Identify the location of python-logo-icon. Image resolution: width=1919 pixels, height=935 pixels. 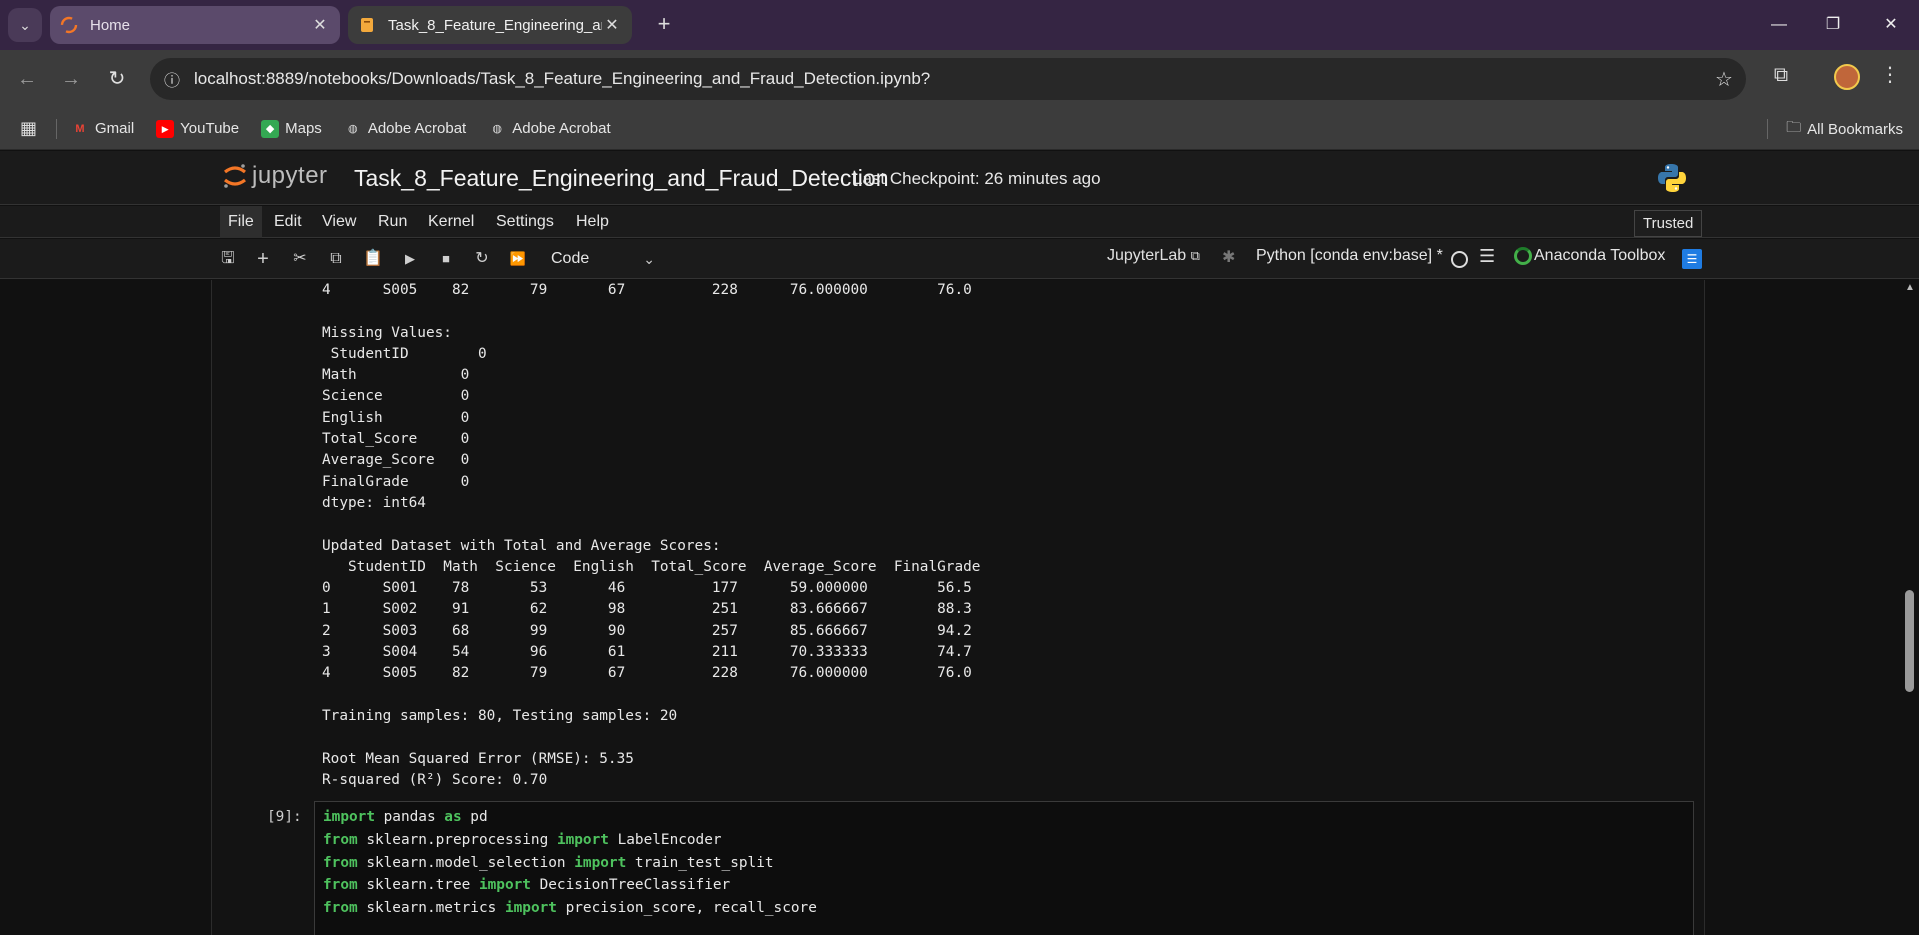
(1672, 178).